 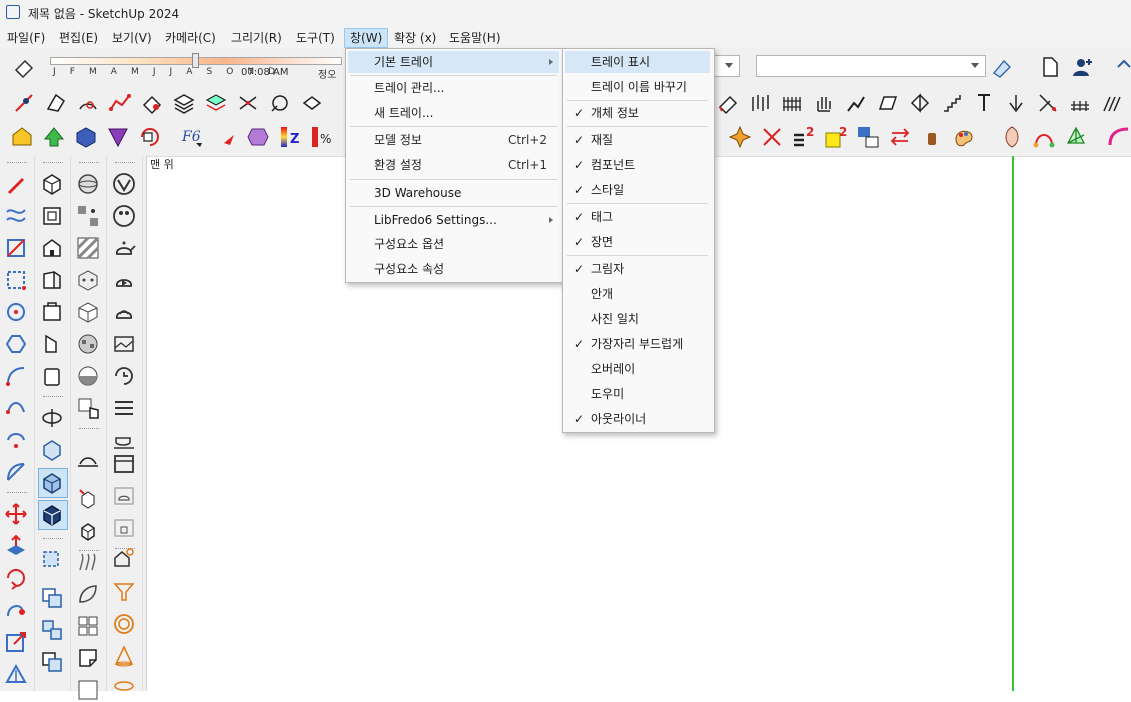 I want to click on three-point-arc-icon, so click(x=16, y=440).